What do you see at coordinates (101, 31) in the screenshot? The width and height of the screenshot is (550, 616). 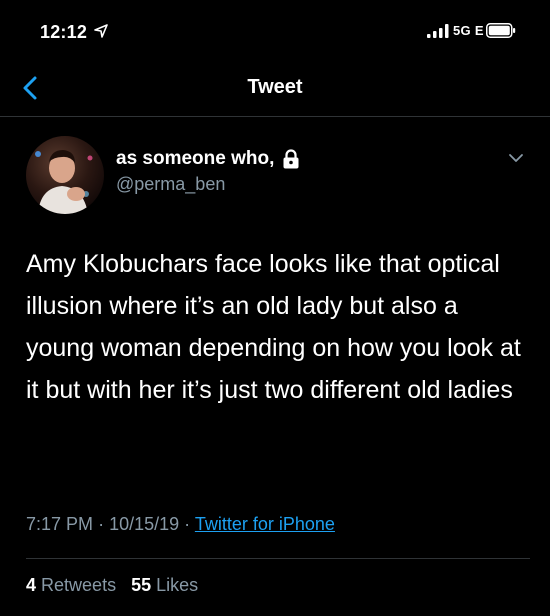 I see `location-arrow-icon` at bounding box center [101, 31].